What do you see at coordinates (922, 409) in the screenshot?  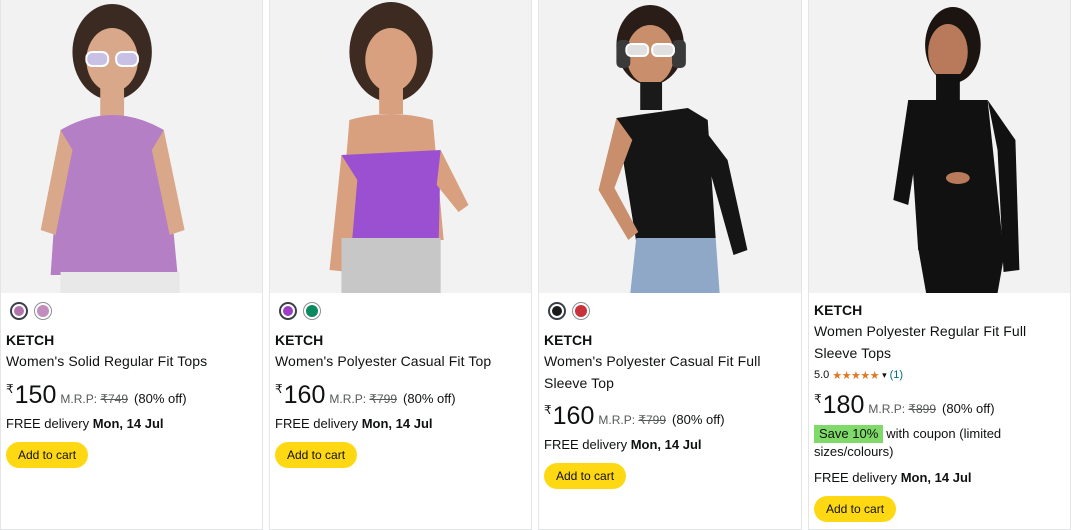 I see `mrp-value: ₹899` at bounding box center [922, 409].